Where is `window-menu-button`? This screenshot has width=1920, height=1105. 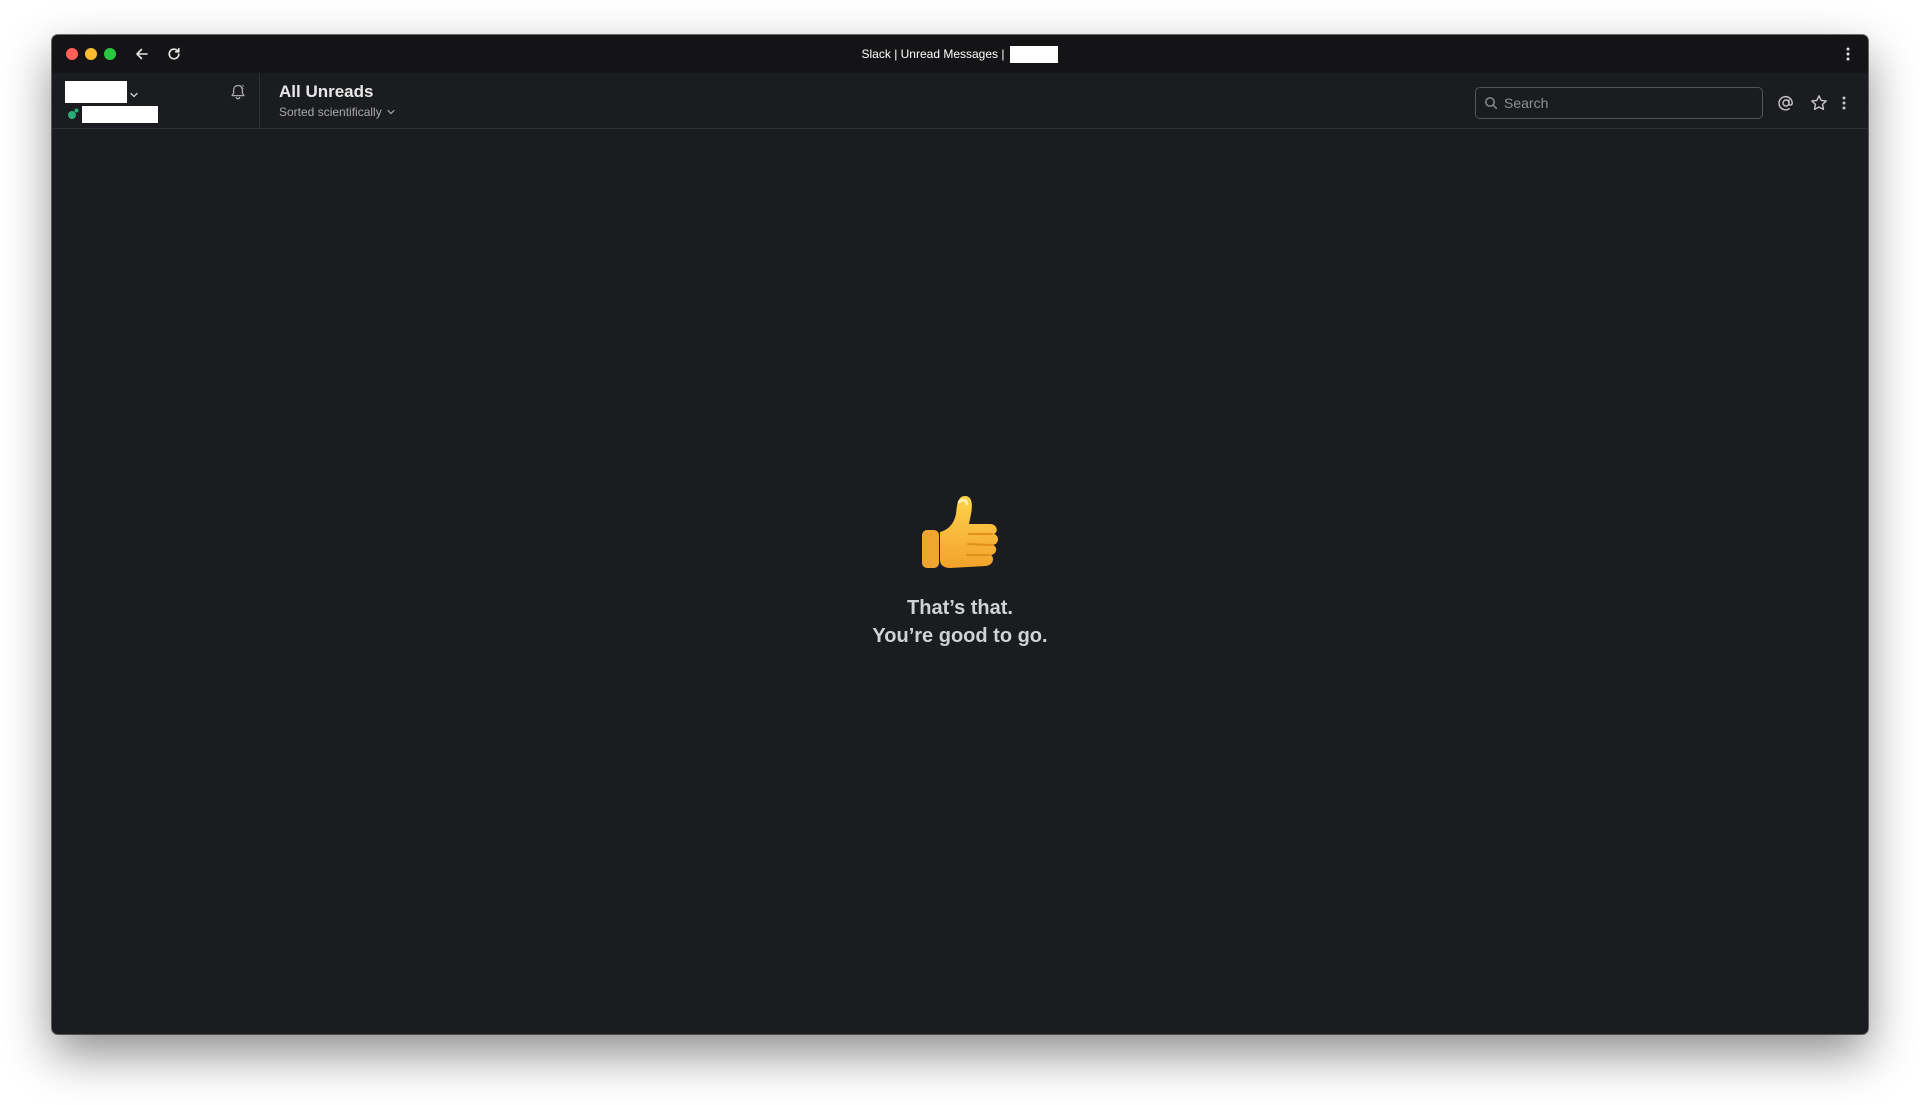 window-menu-button is located at coordinates (1848, 54).